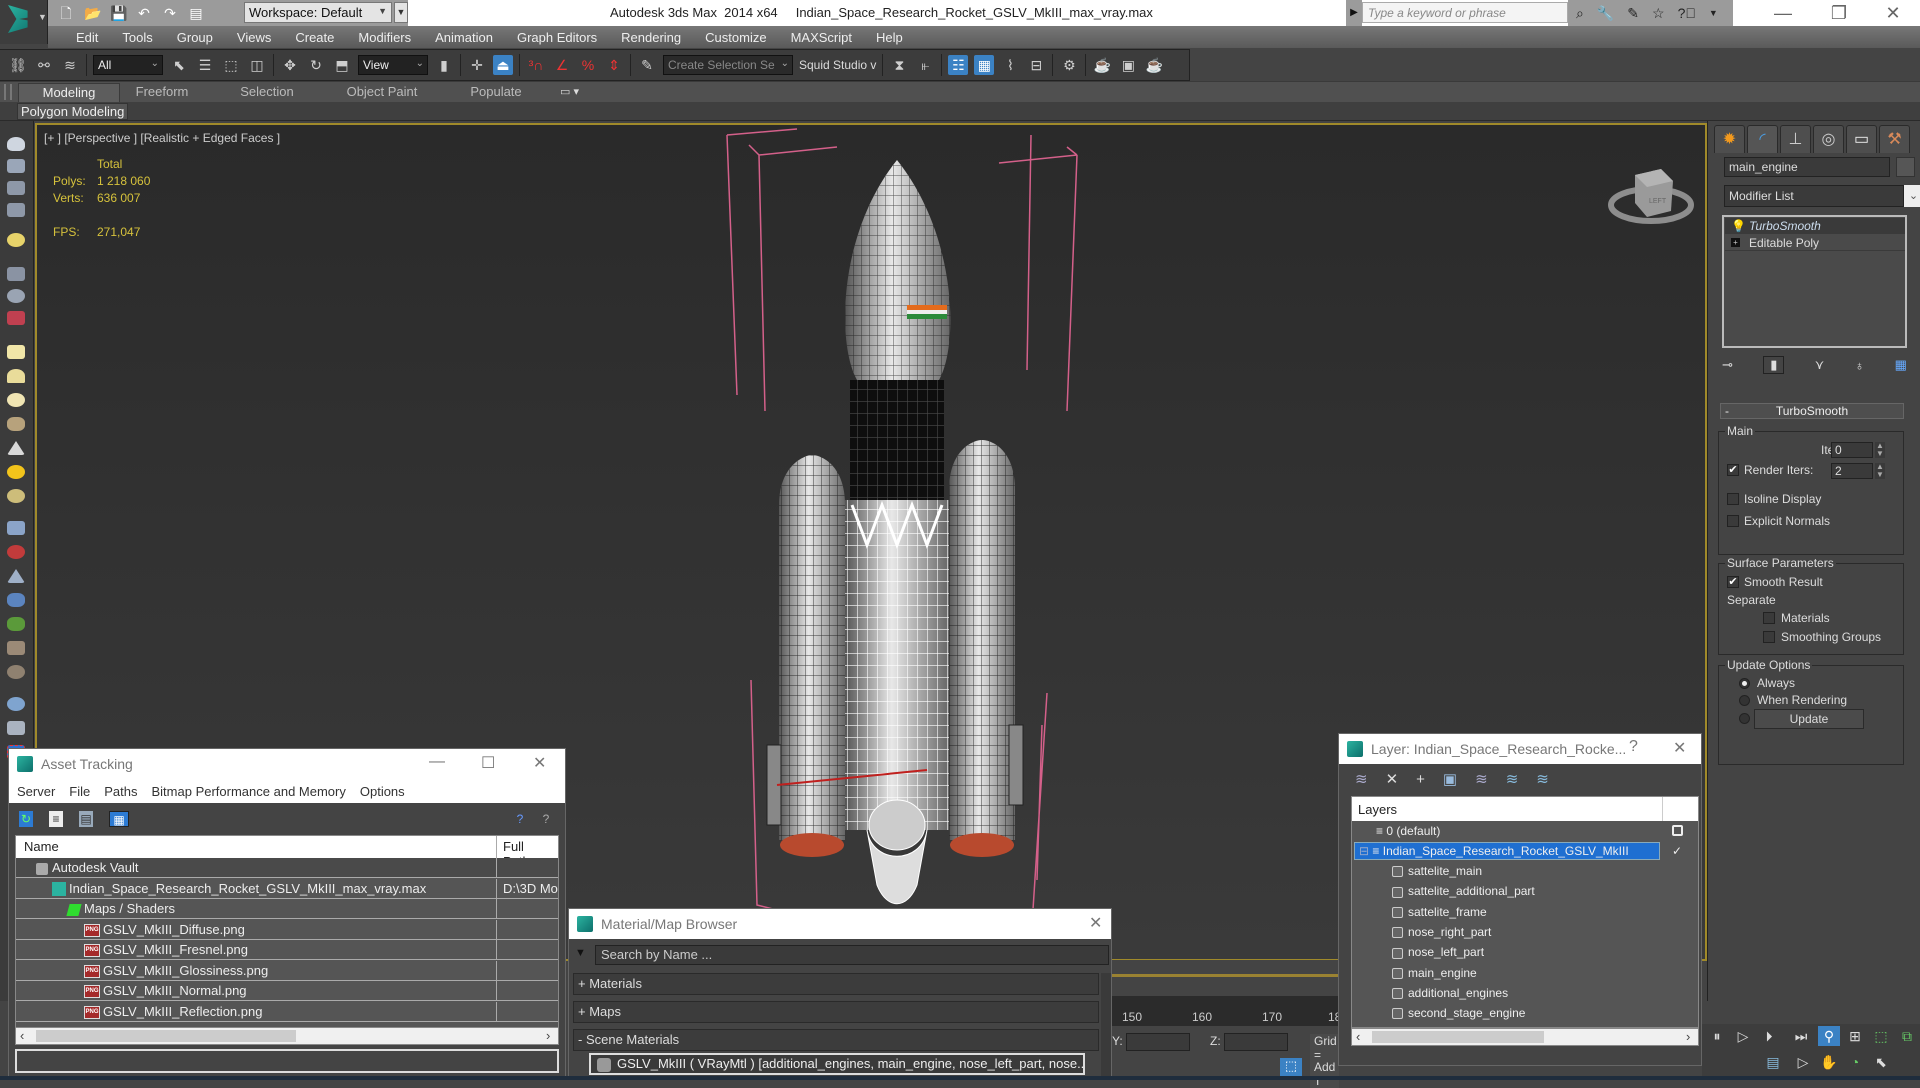  What do you see at coordinates (1852, 471) in the screenshot?
I see `render-iters-input: 2` at bounding box center [1852, 471].